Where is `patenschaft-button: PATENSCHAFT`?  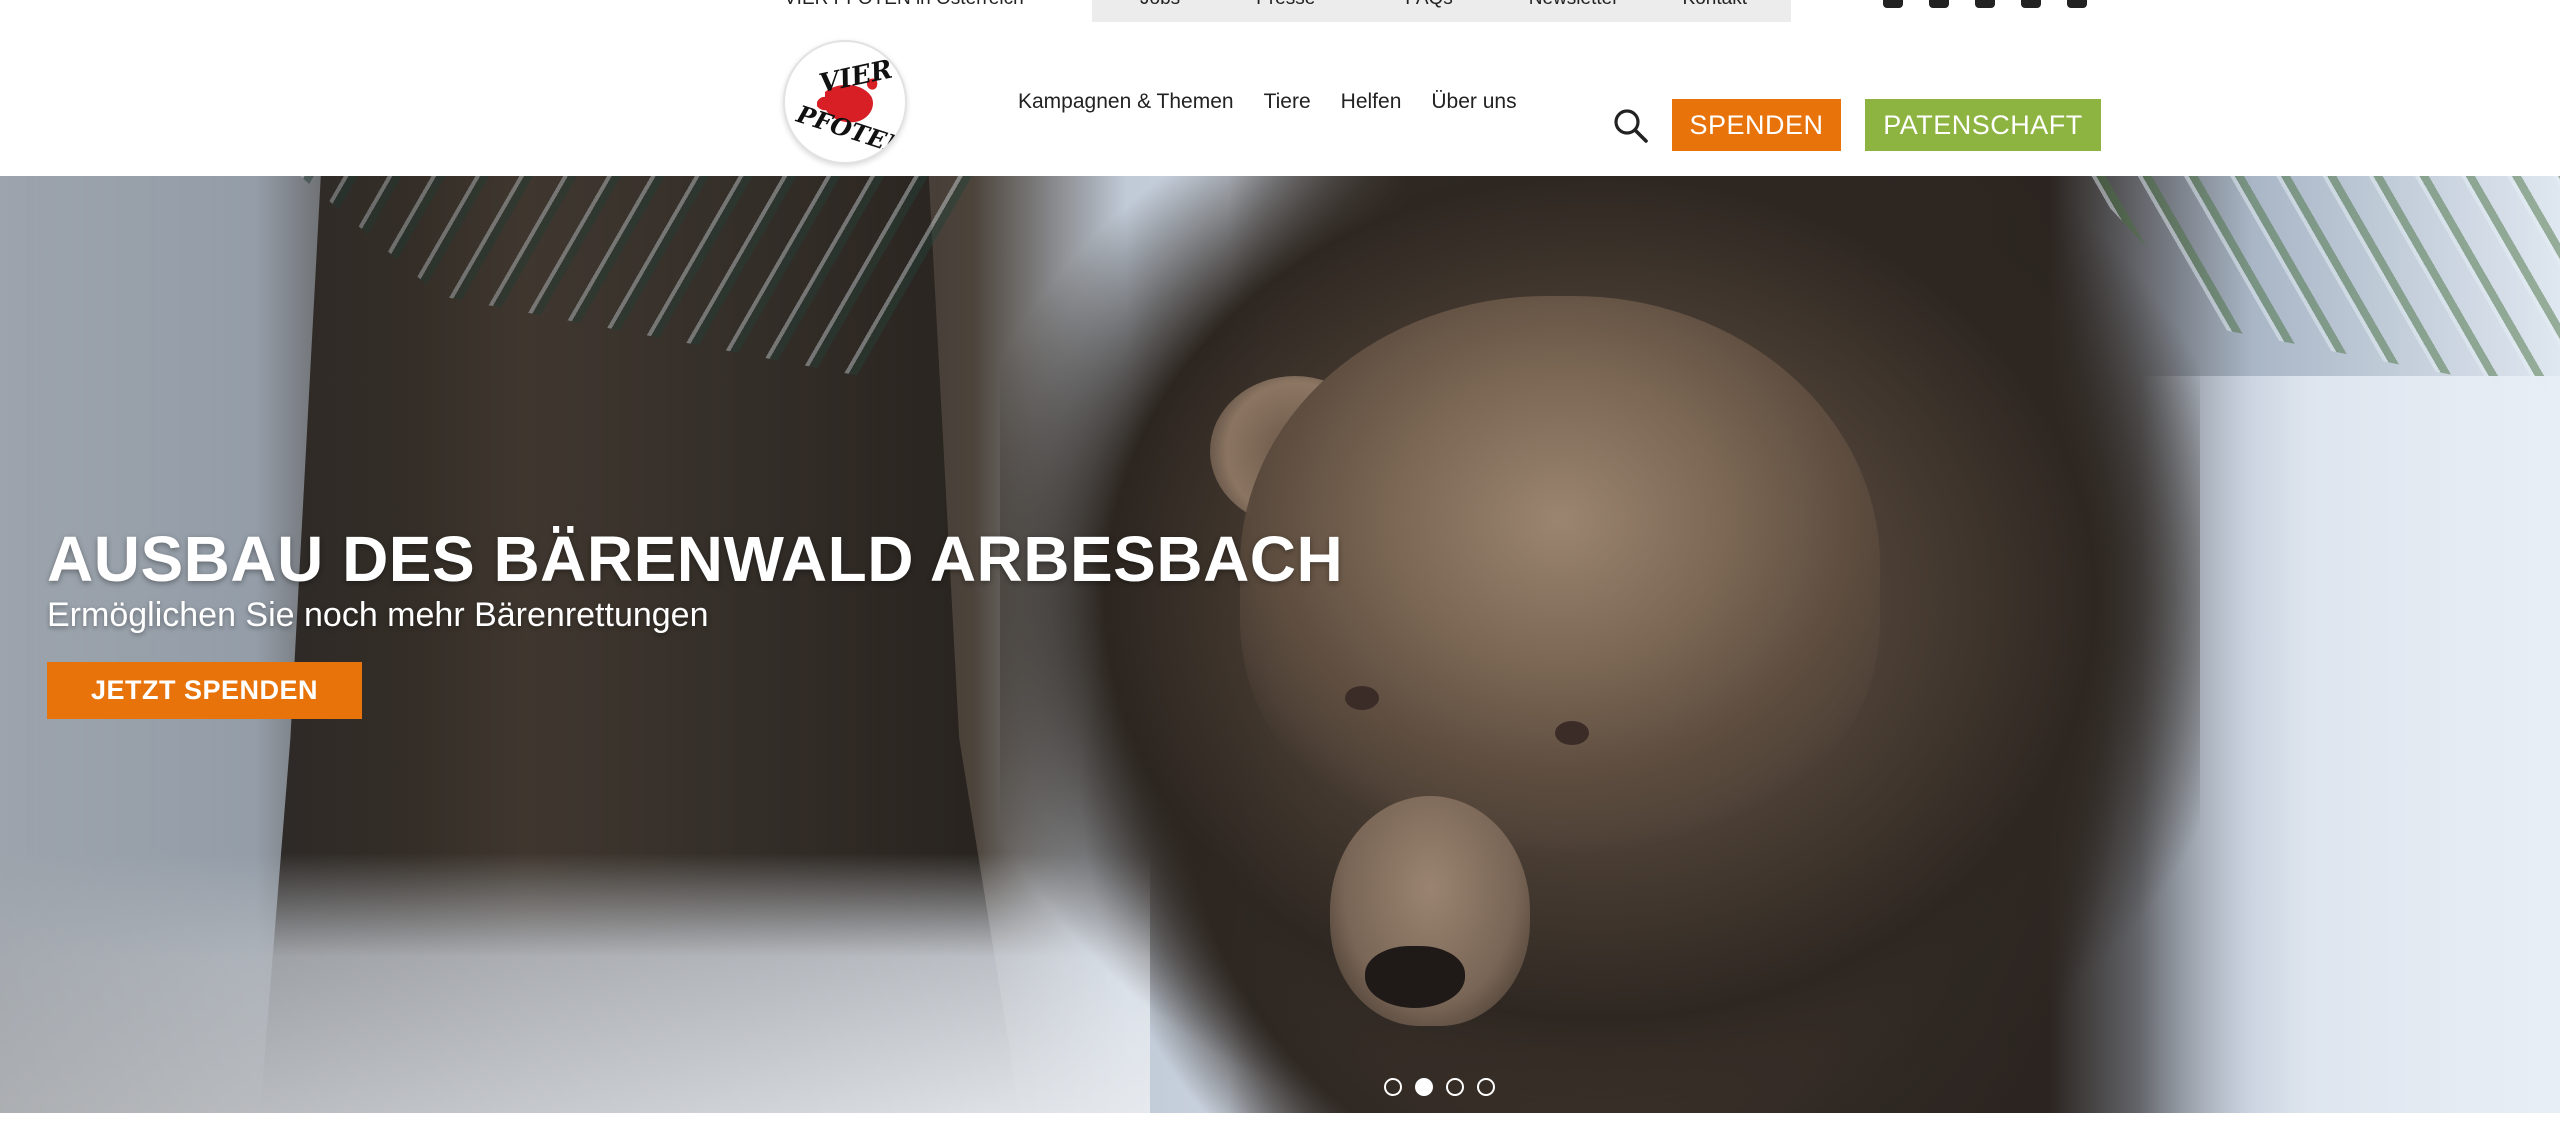 patenschaft-button: PATENSCHAFT is located at coordinates (1983, 125).